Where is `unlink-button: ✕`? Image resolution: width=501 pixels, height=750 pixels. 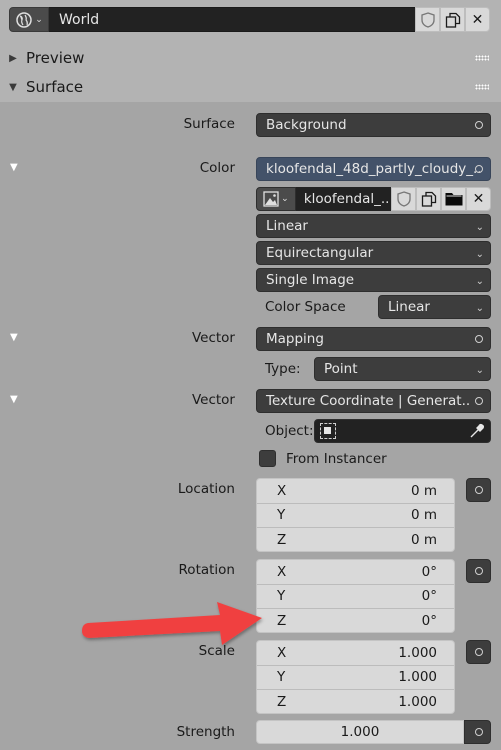
unlink-button: ✕ is located at coordinates (477, 19).